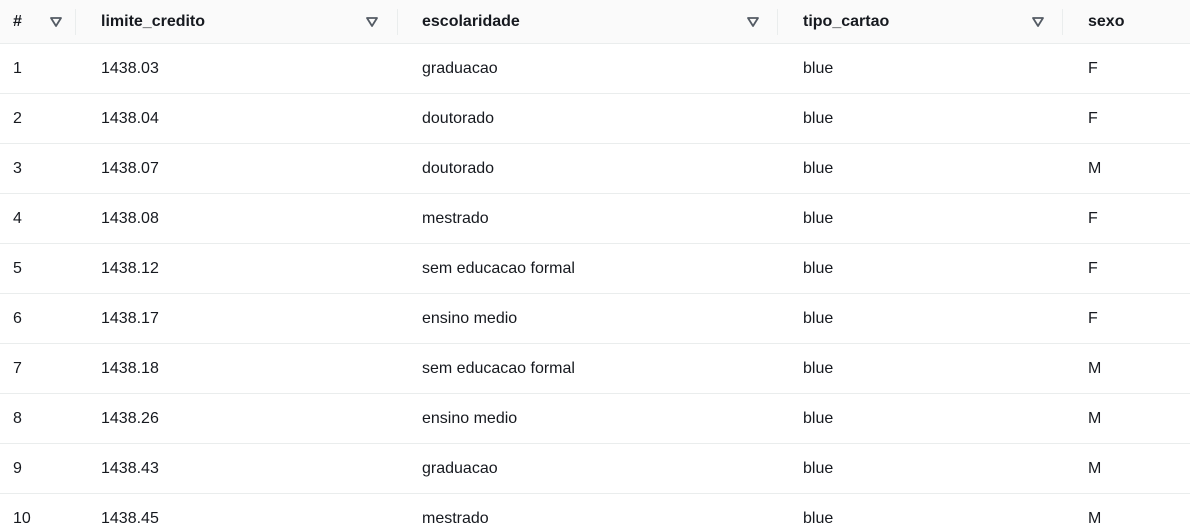 This screenshot has width=1190, height=532. What do you see at coordinates (595, 69) in the screenshot?
I see `table-row: 1 1438.03 graduacao blue F` at bounding box center [595, 69].